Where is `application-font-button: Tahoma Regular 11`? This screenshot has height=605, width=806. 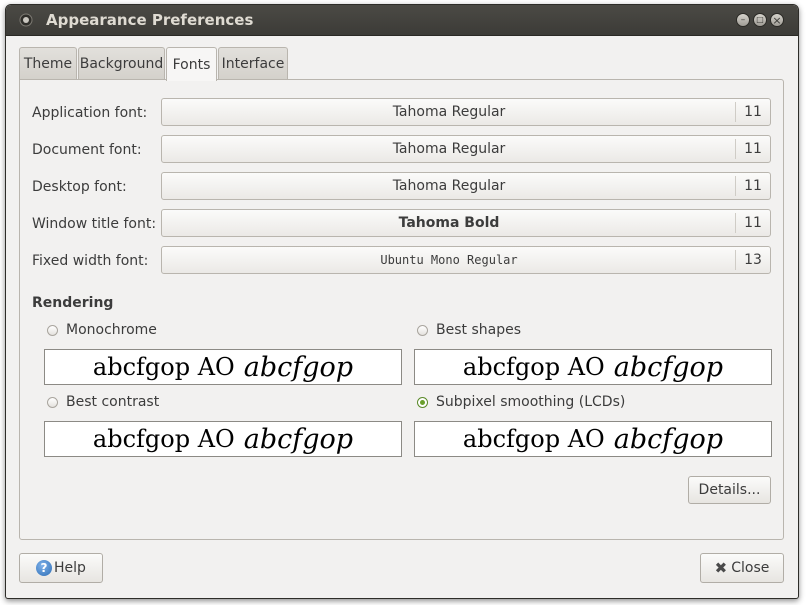
application-font-button: Tahoma Regular 11 is located at coordinates (466, 112).